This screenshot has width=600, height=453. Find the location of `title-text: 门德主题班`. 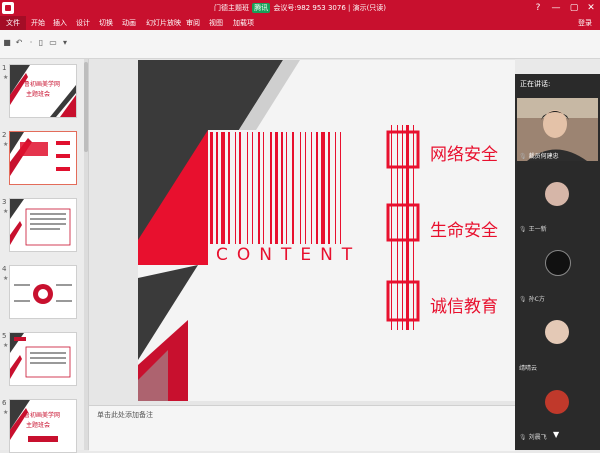

title-text: 门德主题班 is located at coordinates (231, 8).